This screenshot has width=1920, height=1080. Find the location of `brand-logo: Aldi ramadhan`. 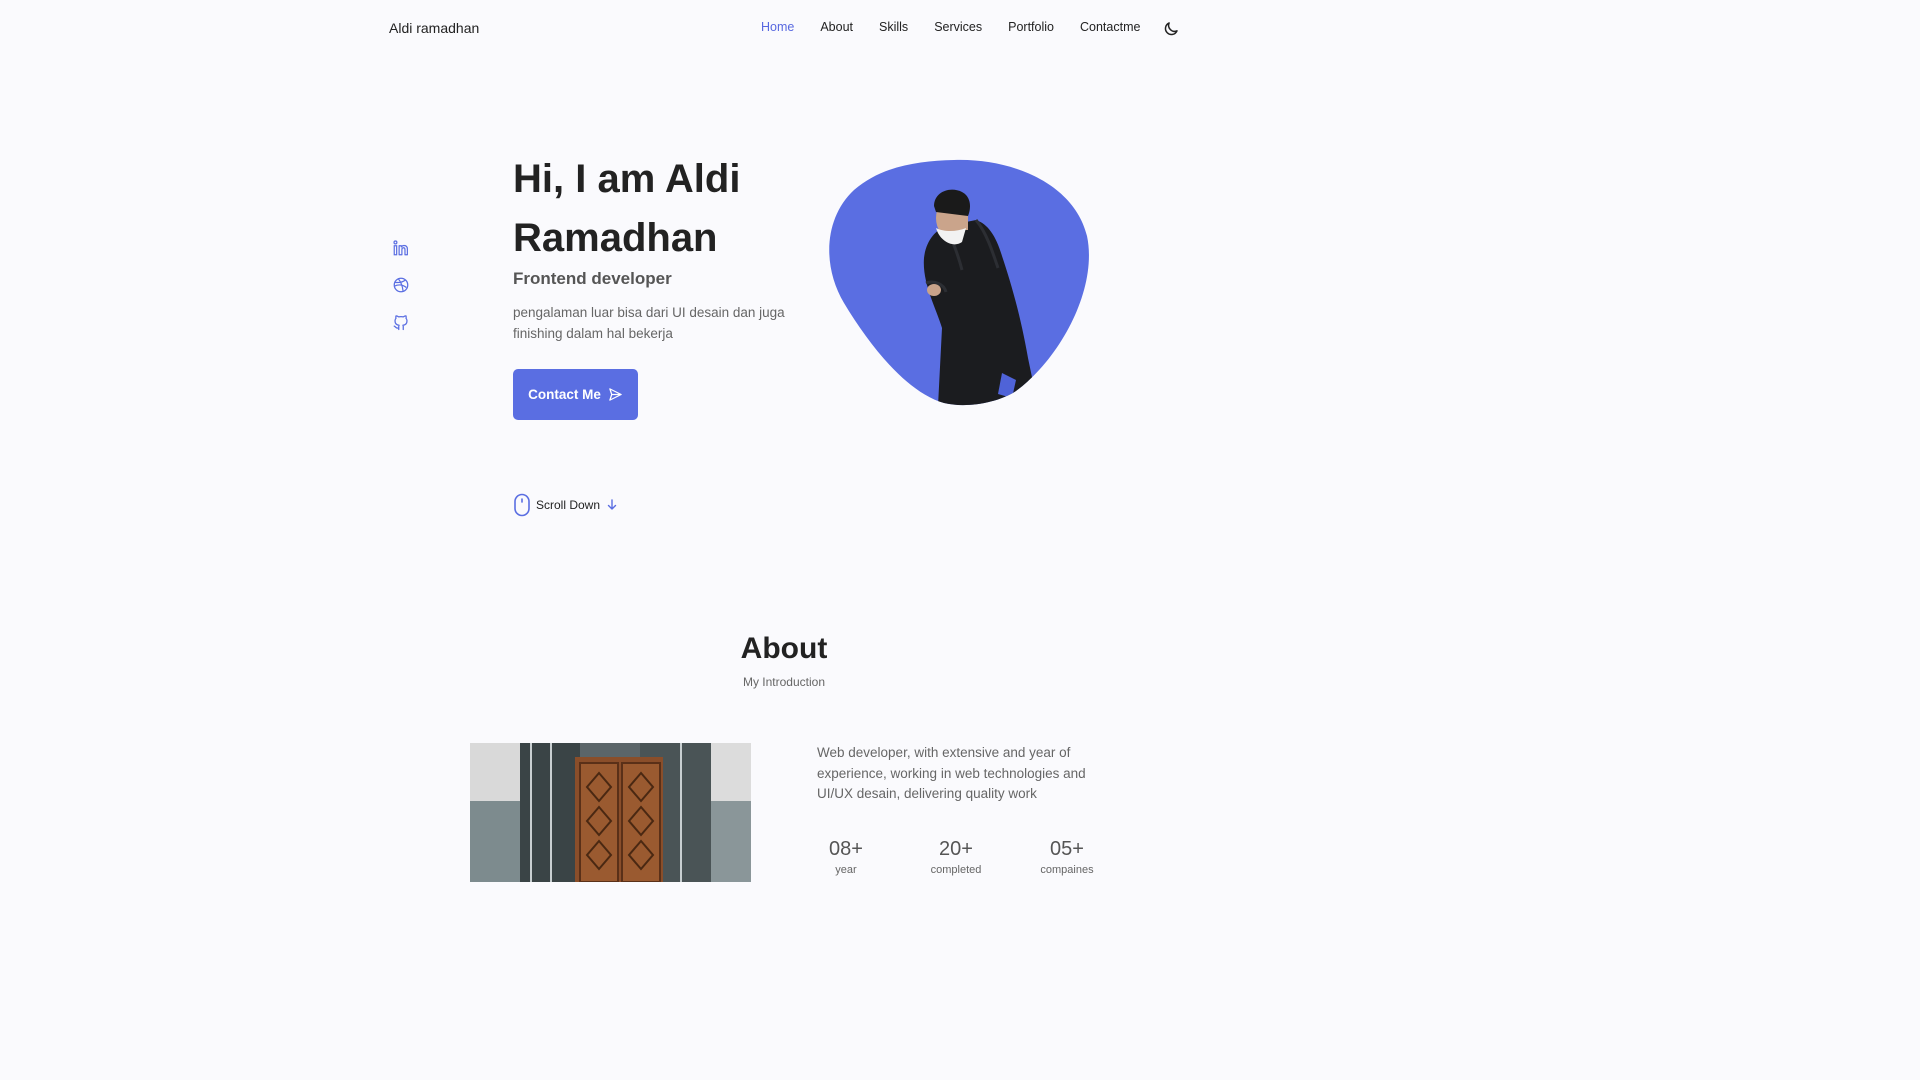

brand-logo: Aldi ramadhan is located at coordinates (434, 28).